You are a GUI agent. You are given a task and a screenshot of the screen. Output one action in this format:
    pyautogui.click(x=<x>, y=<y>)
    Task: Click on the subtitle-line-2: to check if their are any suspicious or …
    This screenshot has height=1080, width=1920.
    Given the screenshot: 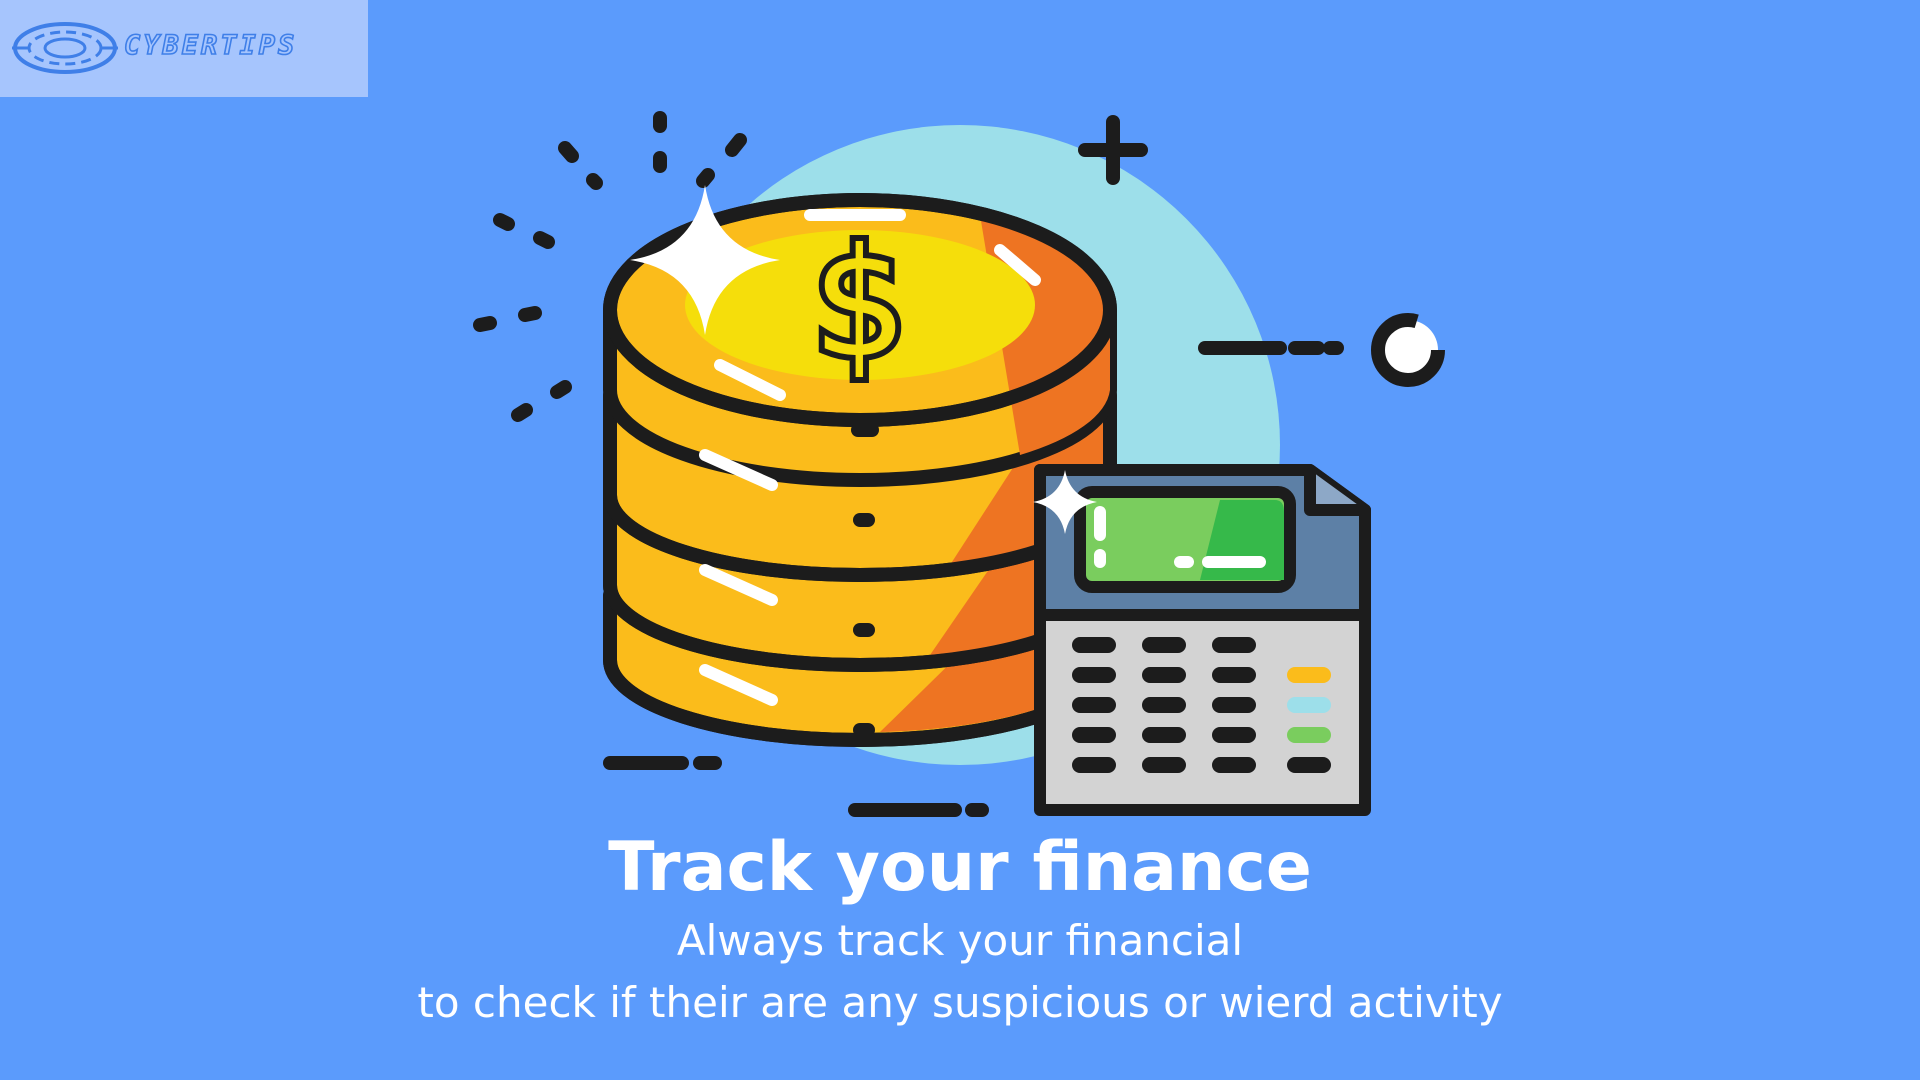 What is the action you would take?
    pyautogui.click(x=960, y=1002)
    